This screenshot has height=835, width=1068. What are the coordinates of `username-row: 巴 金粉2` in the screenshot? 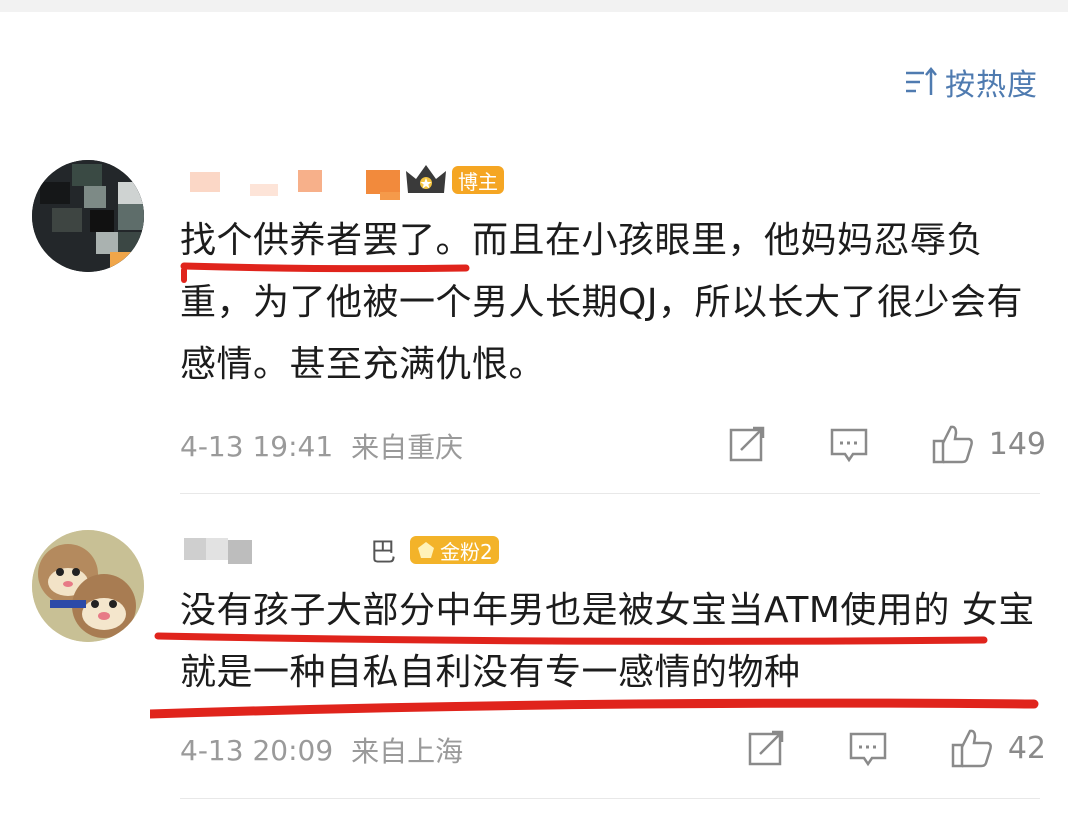 It's located at (339, 550).